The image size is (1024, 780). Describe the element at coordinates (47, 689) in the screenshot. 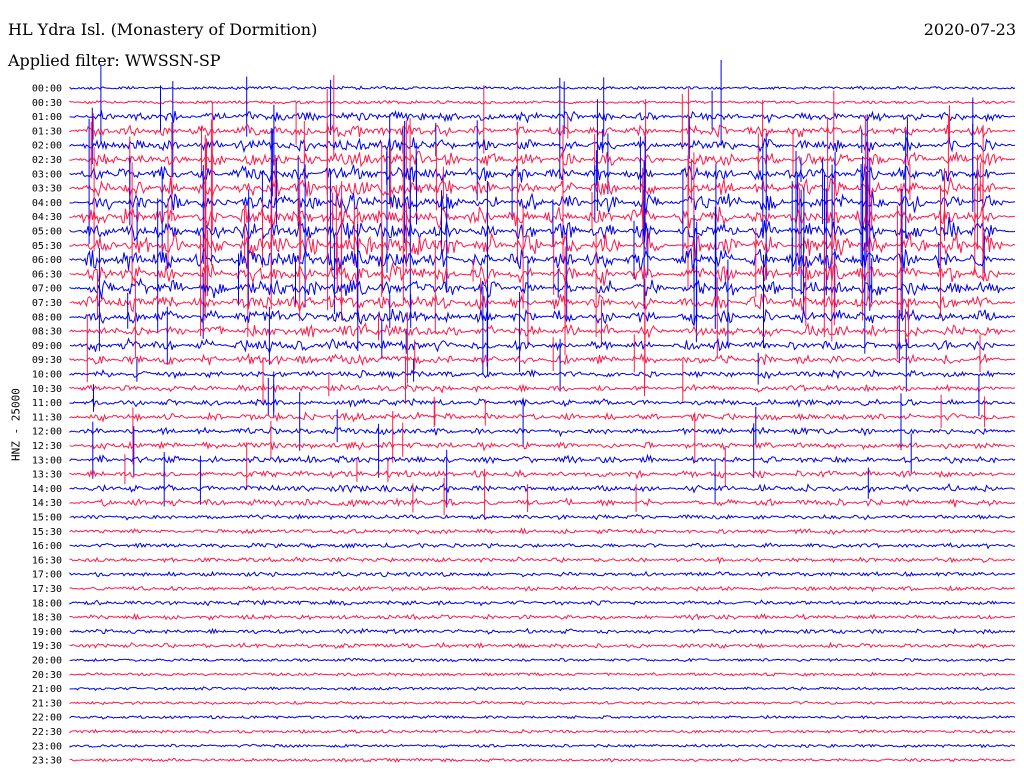

I see `row-tick-label: 21:00` at that location.